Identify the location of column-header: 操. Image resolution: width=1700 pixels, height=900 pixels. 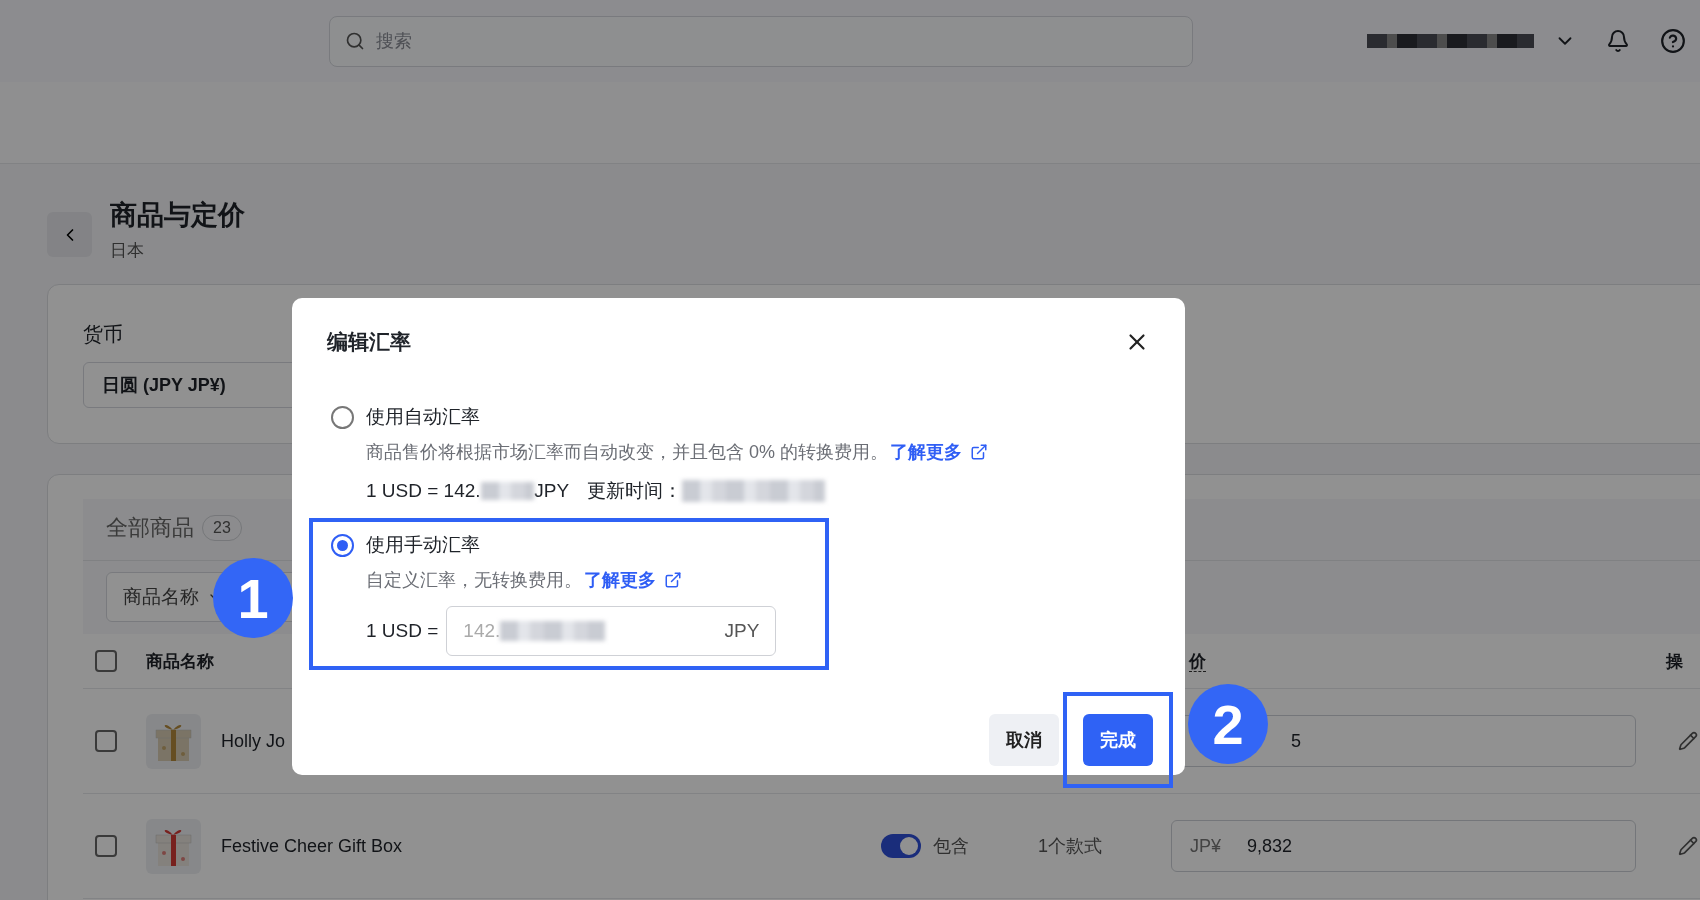
(1674, 661).